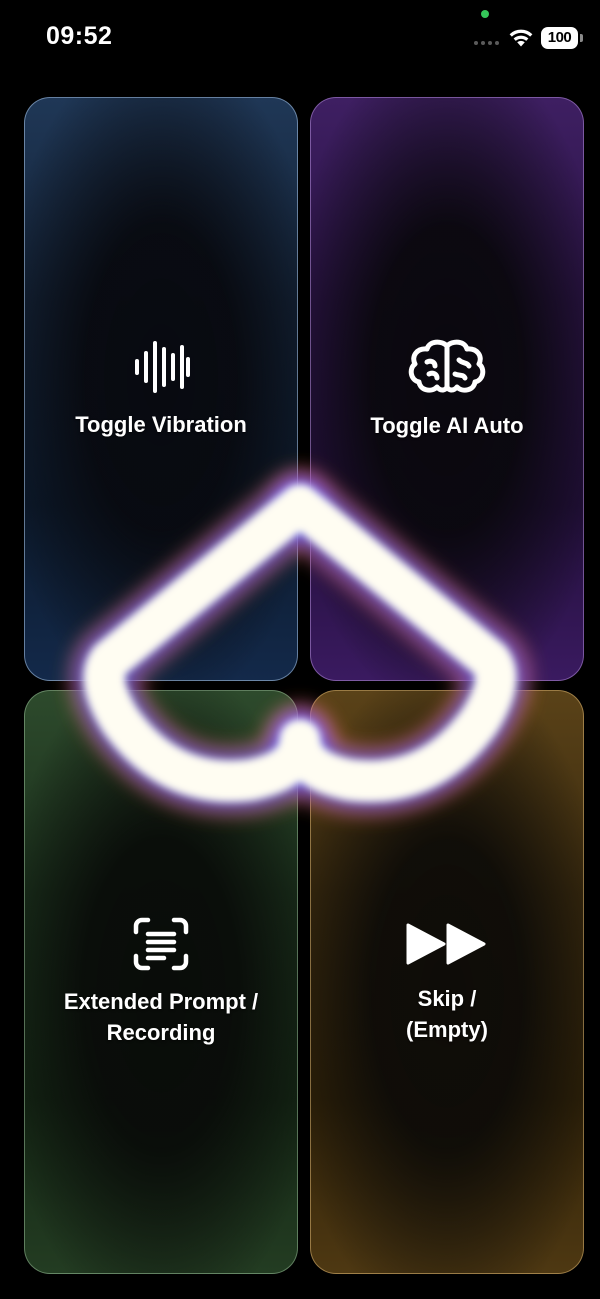  Describe the element at coordinates (447, 425) in the screenshot. I see `toggle-ai-auto-label: Toggle AI Auto` at that location.